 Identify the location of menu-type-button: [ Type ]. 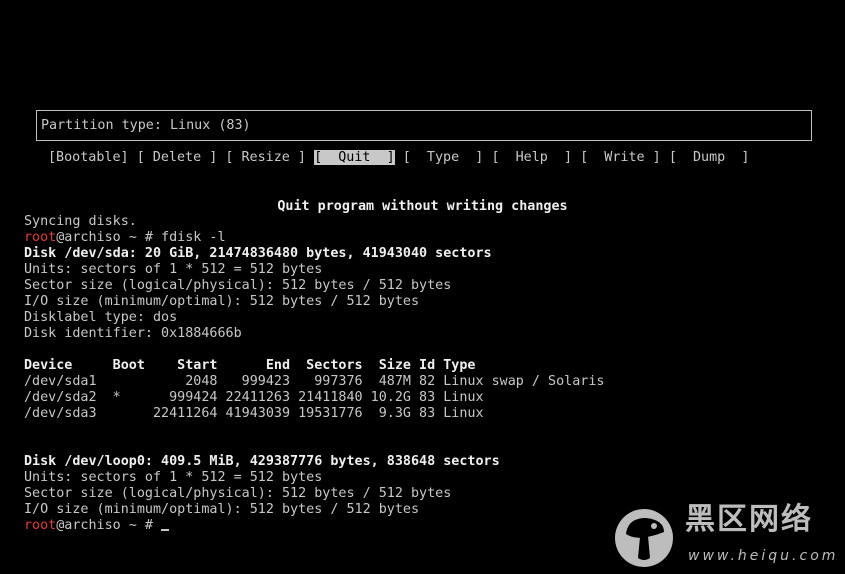
(443, 157).